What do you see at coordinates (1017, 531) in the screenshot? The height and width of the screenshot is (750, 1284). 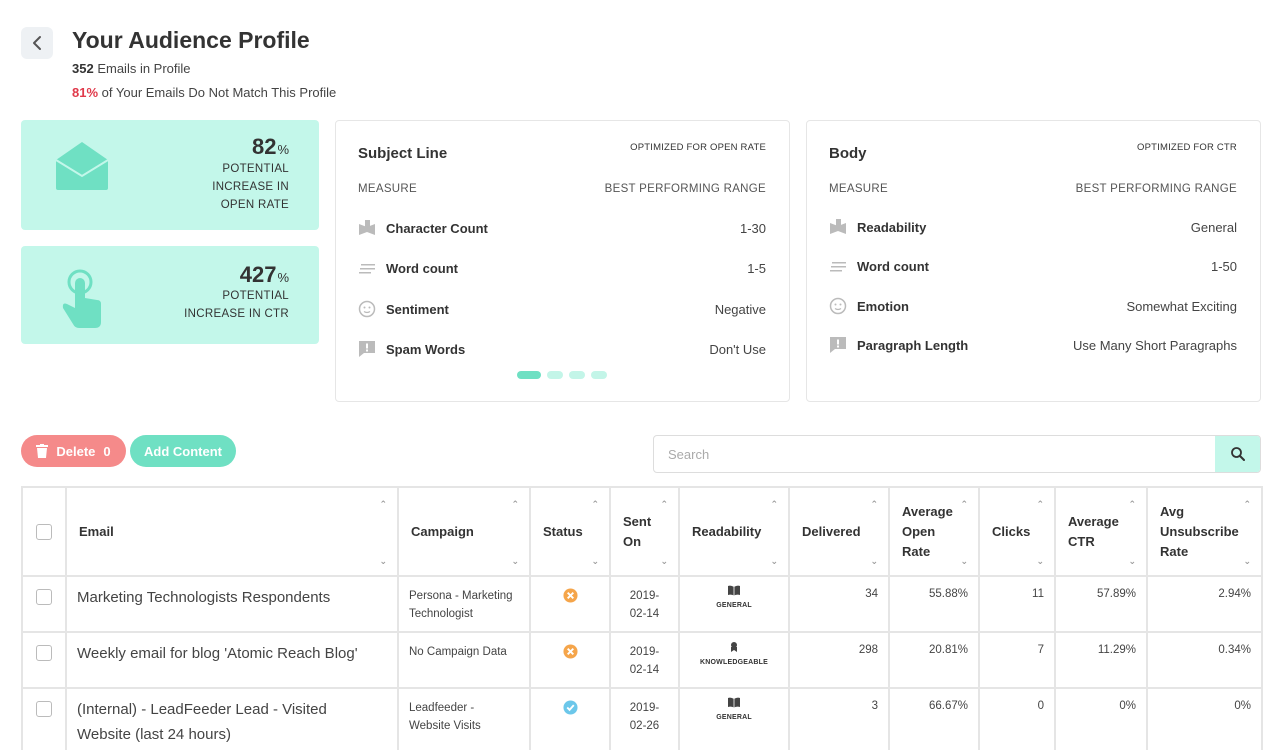 I see `col-clicks: ⌃ Clicks ⌄` at bounding box center [1017, 531].